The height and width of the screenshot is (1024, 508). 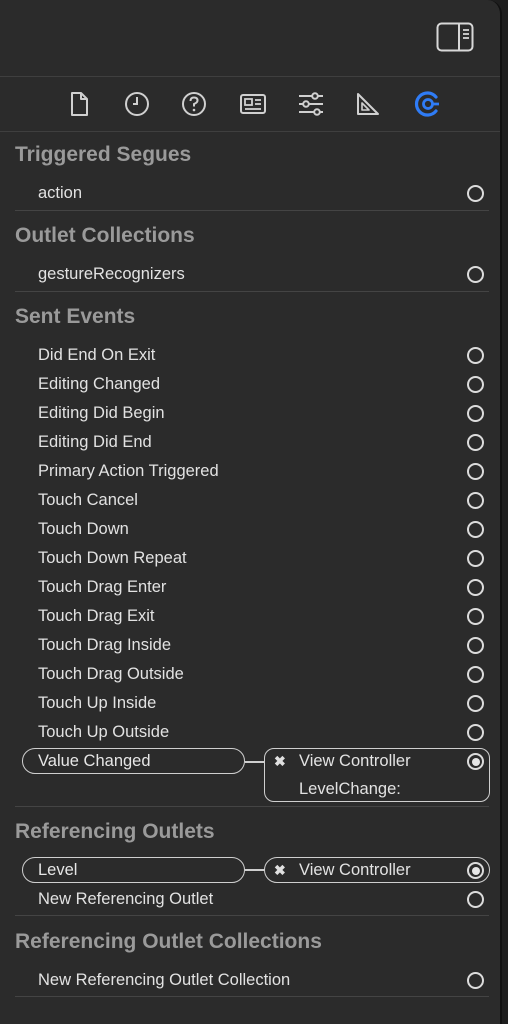 I want to click on toggle-inspector-icon, so click(x=455, y=37).